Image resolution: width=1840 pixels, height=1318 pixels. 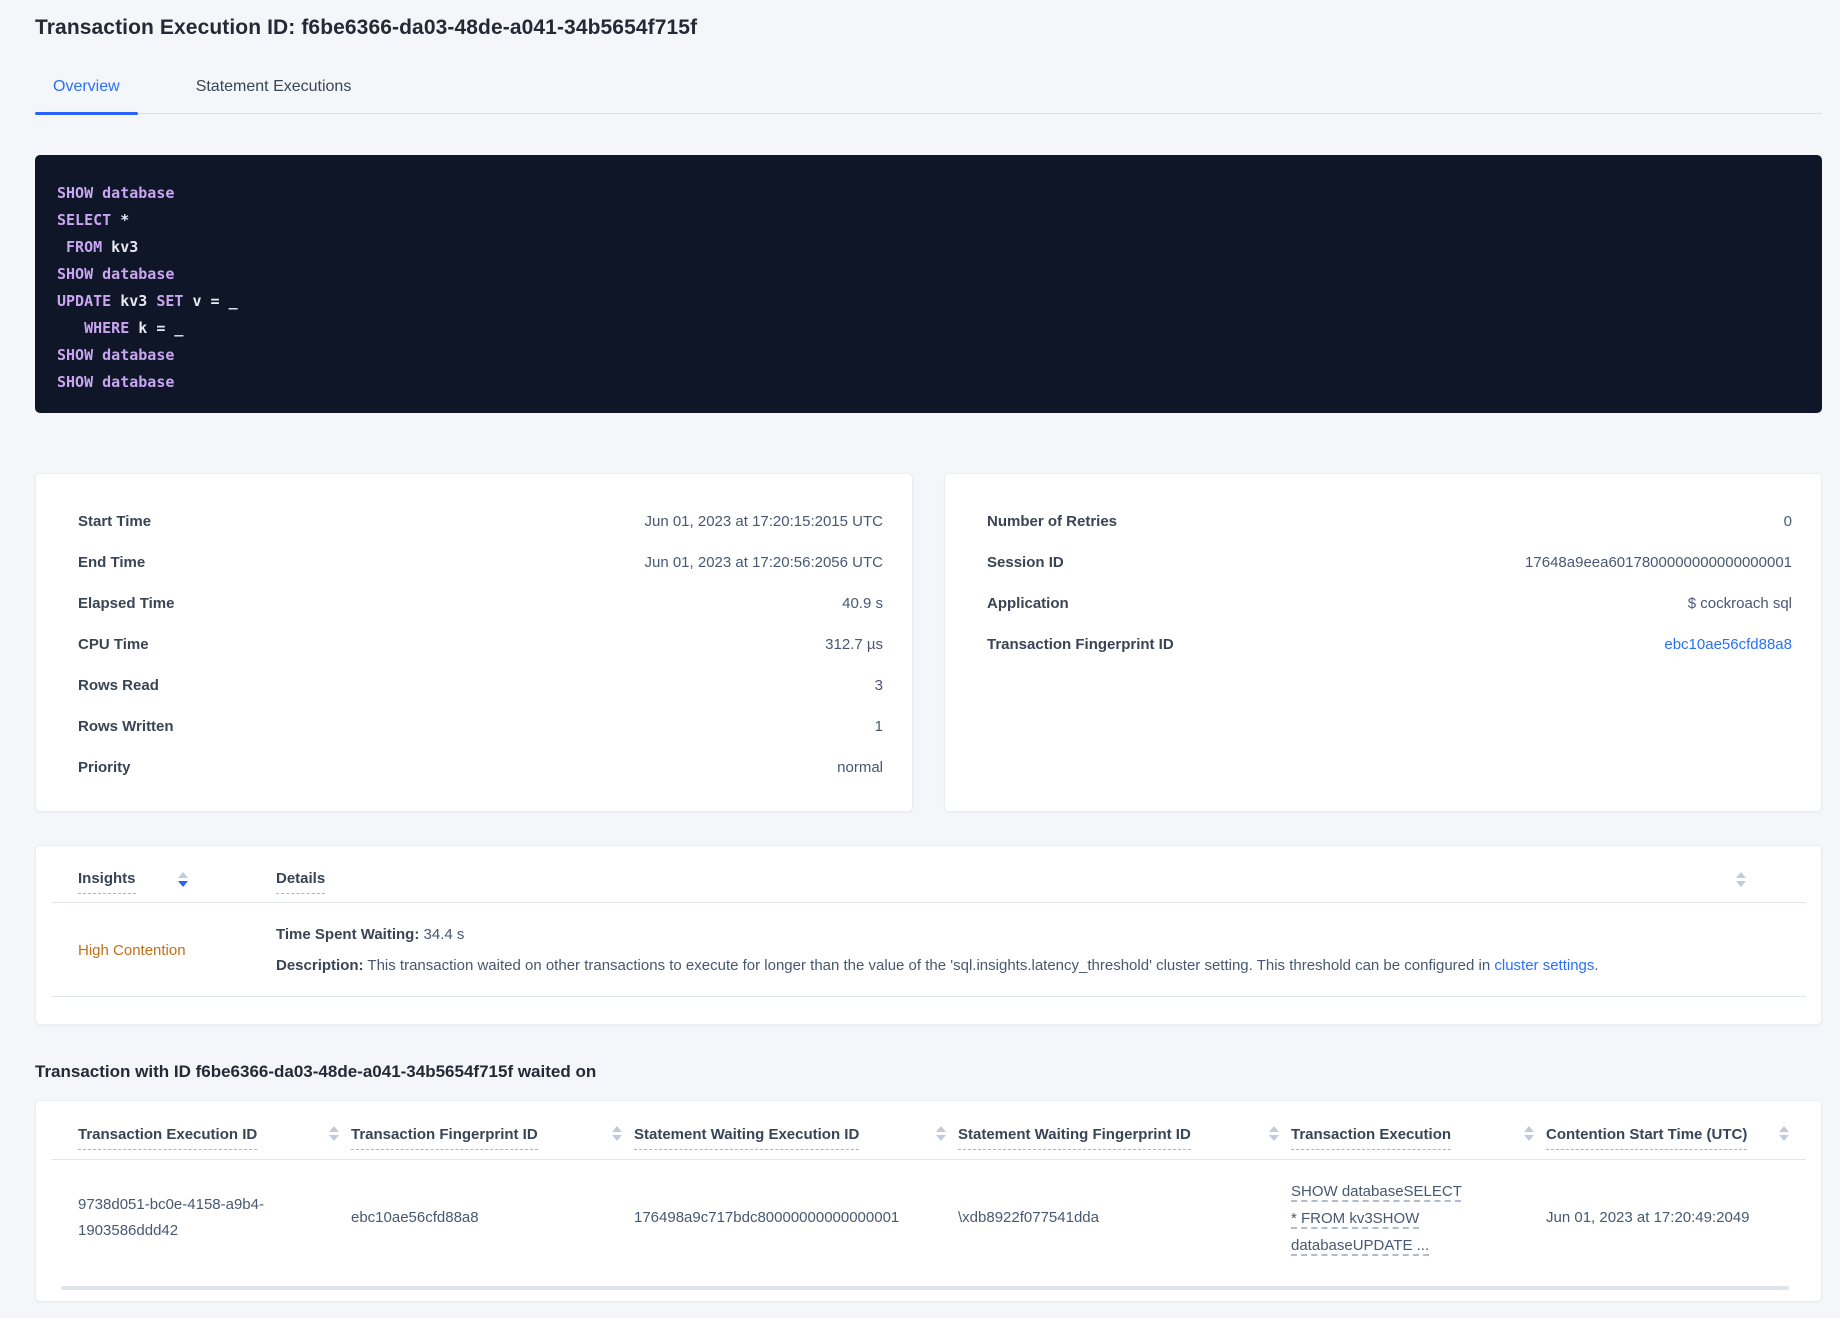 What do you see at coordinates (86, 96) in the screenshot?
I see `tab-overview: Overview` at bounding box center [86, 96].